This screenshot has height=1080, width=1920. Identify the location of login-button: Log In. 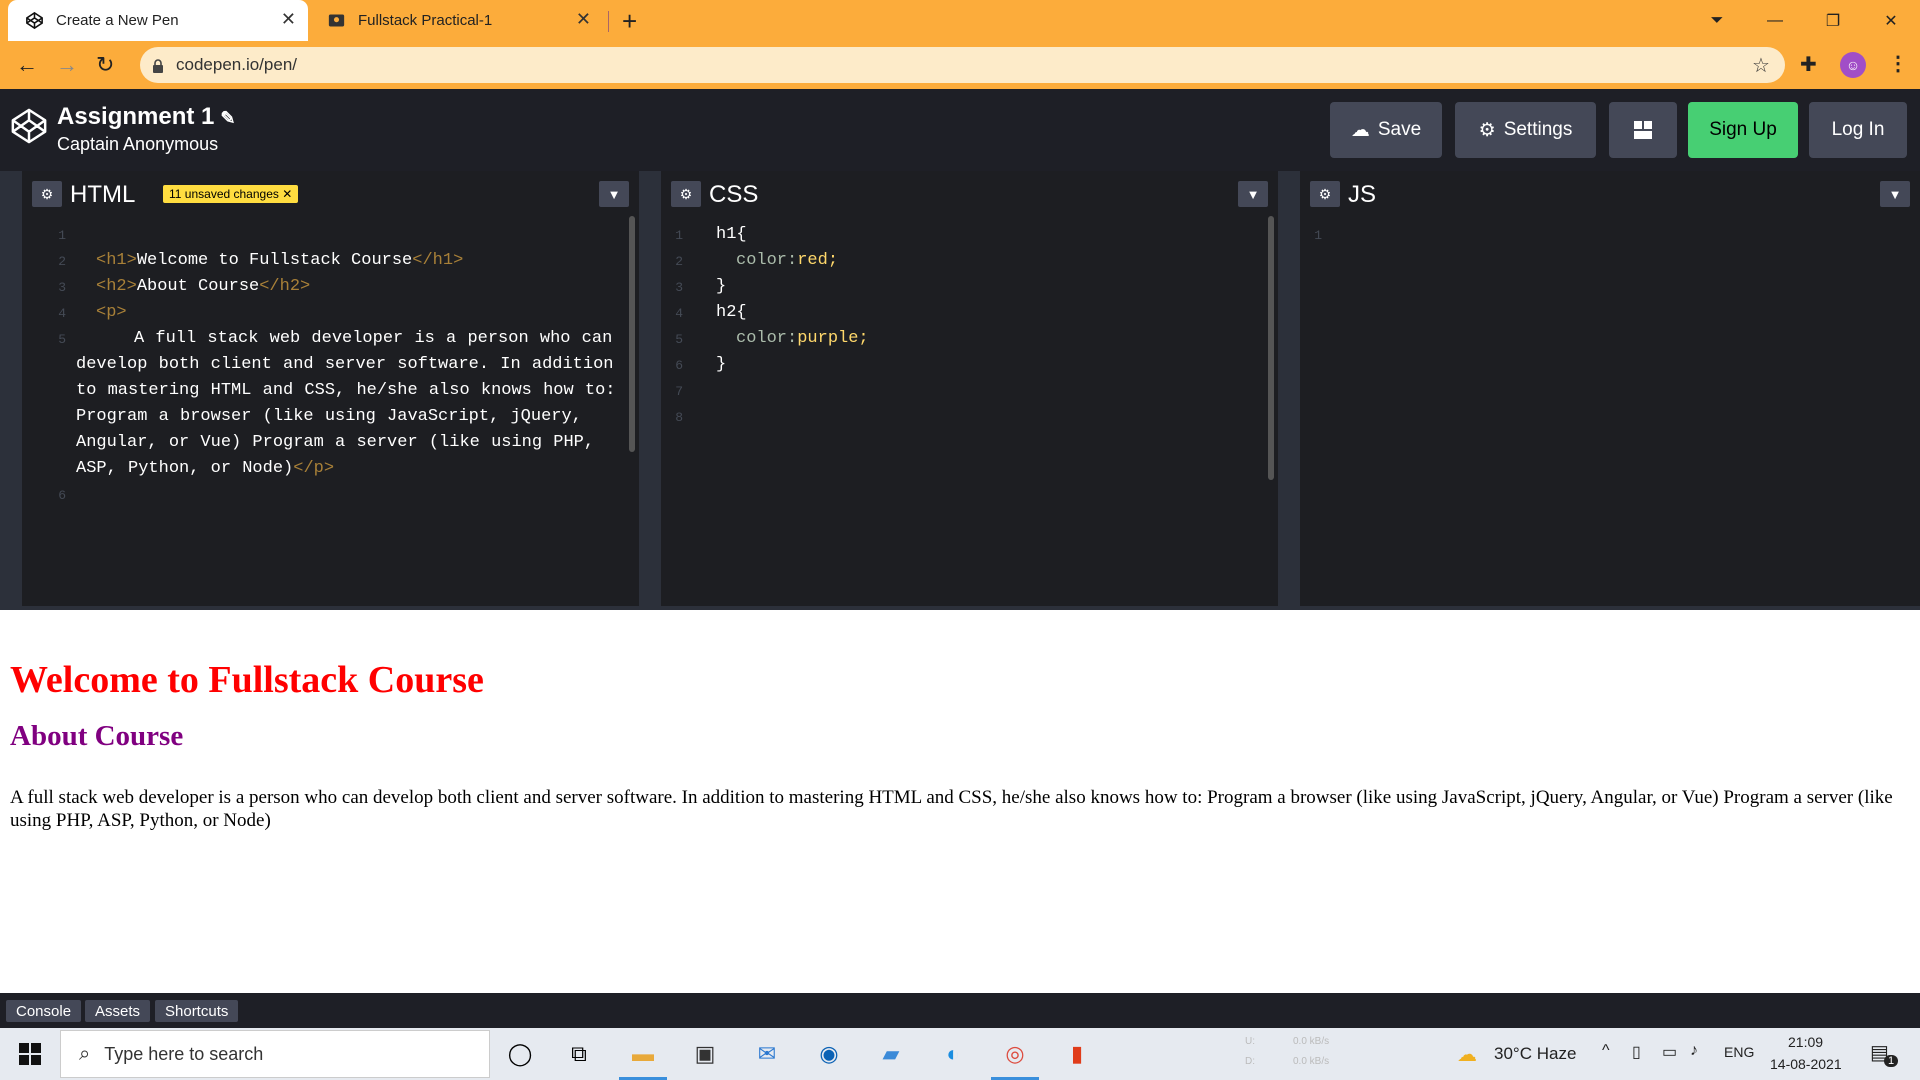
(1858, 130).